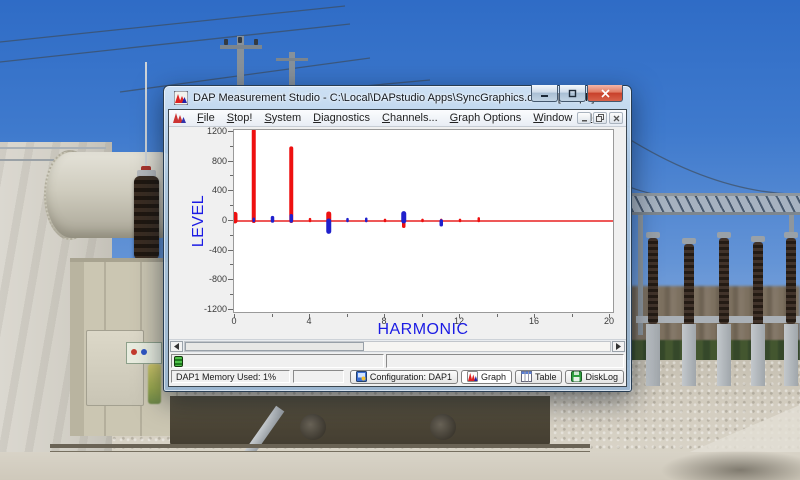 The height and width of the screenshot is (480, 800). I want to click on configuration-tab-label: Configuration: DAP1, so click(410, 376).